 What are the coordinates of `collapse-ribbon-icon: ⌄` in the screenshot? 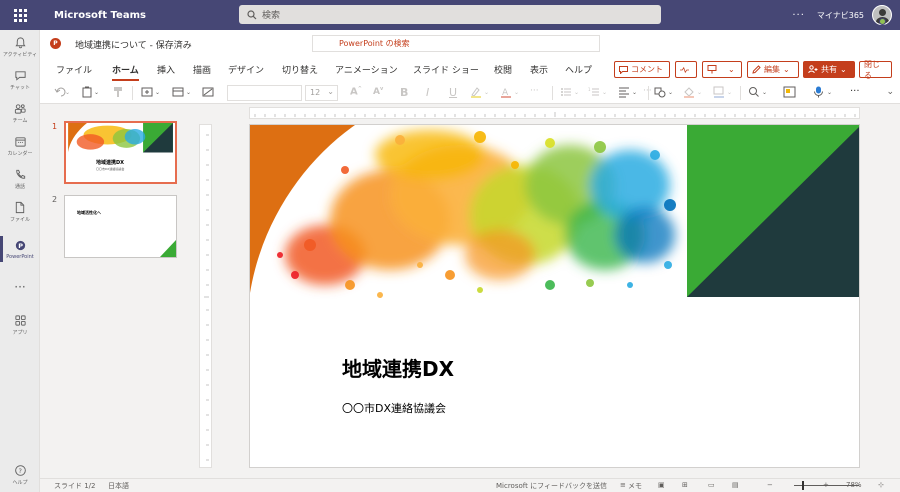 It's located at (890, 92).